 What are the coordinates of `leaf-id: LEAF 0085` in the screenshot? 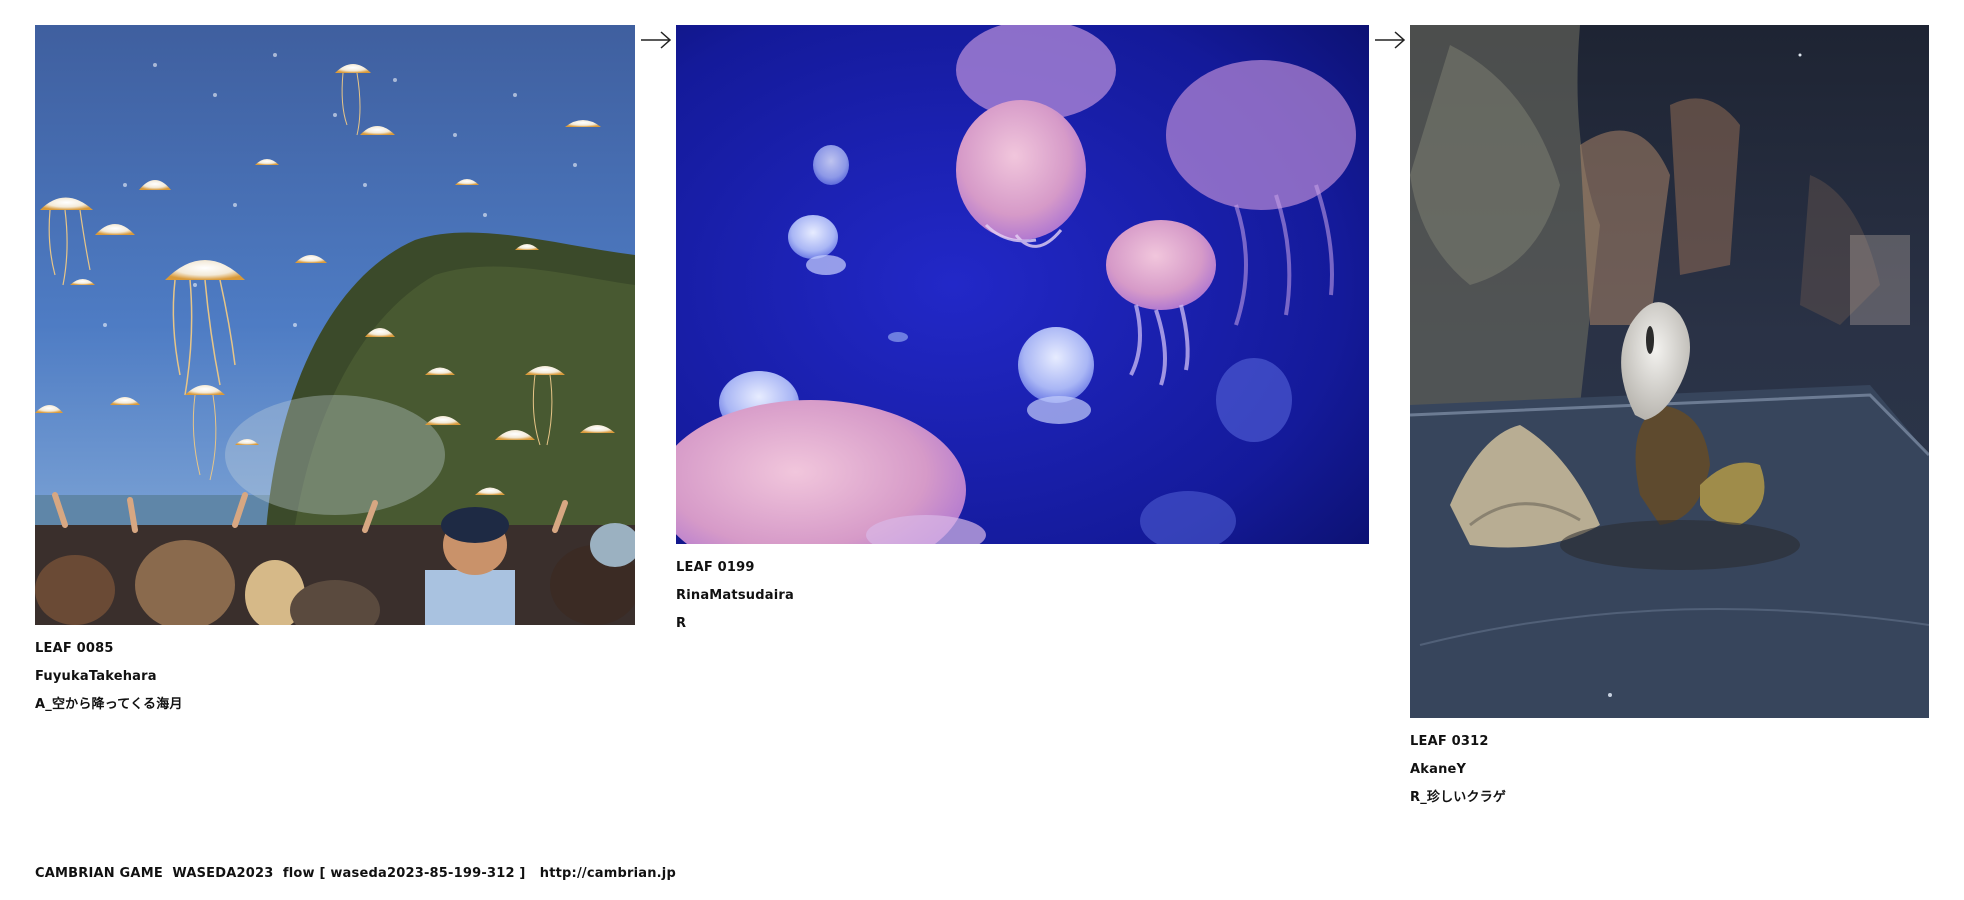 It's located at (74, 648).